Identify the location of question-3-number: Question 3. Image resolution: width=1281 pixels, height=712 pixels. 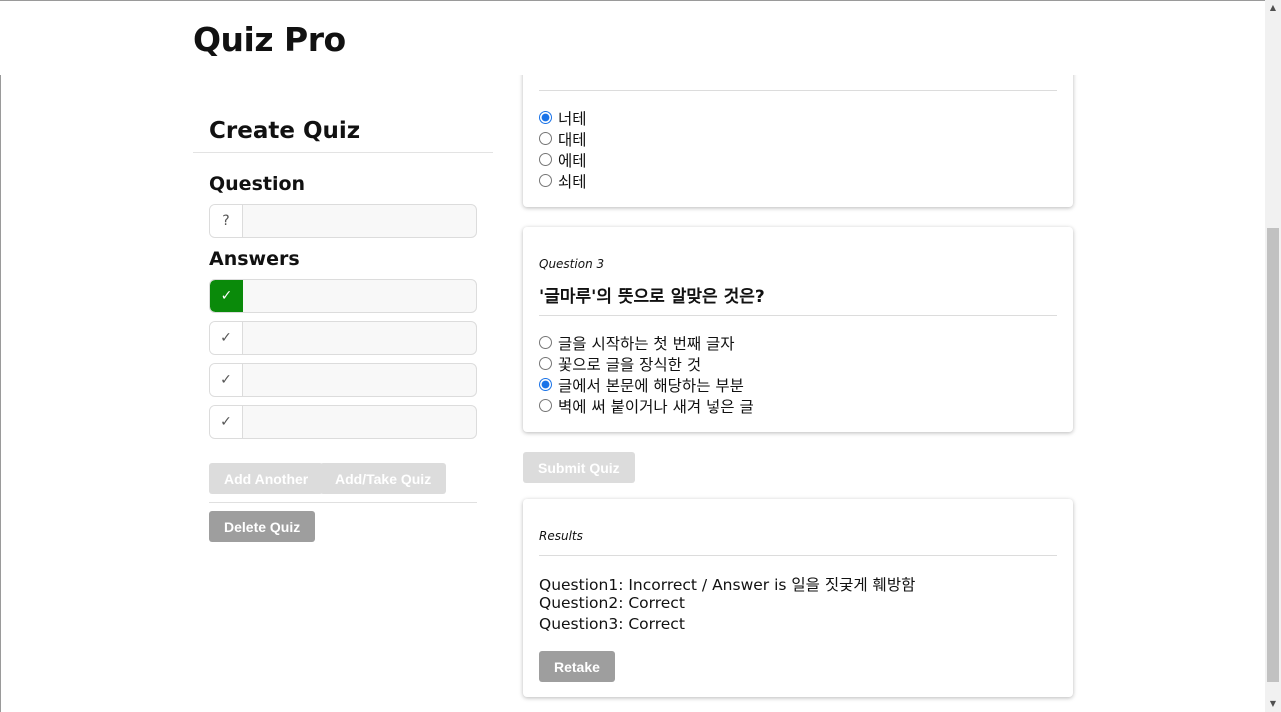
(572, 264).